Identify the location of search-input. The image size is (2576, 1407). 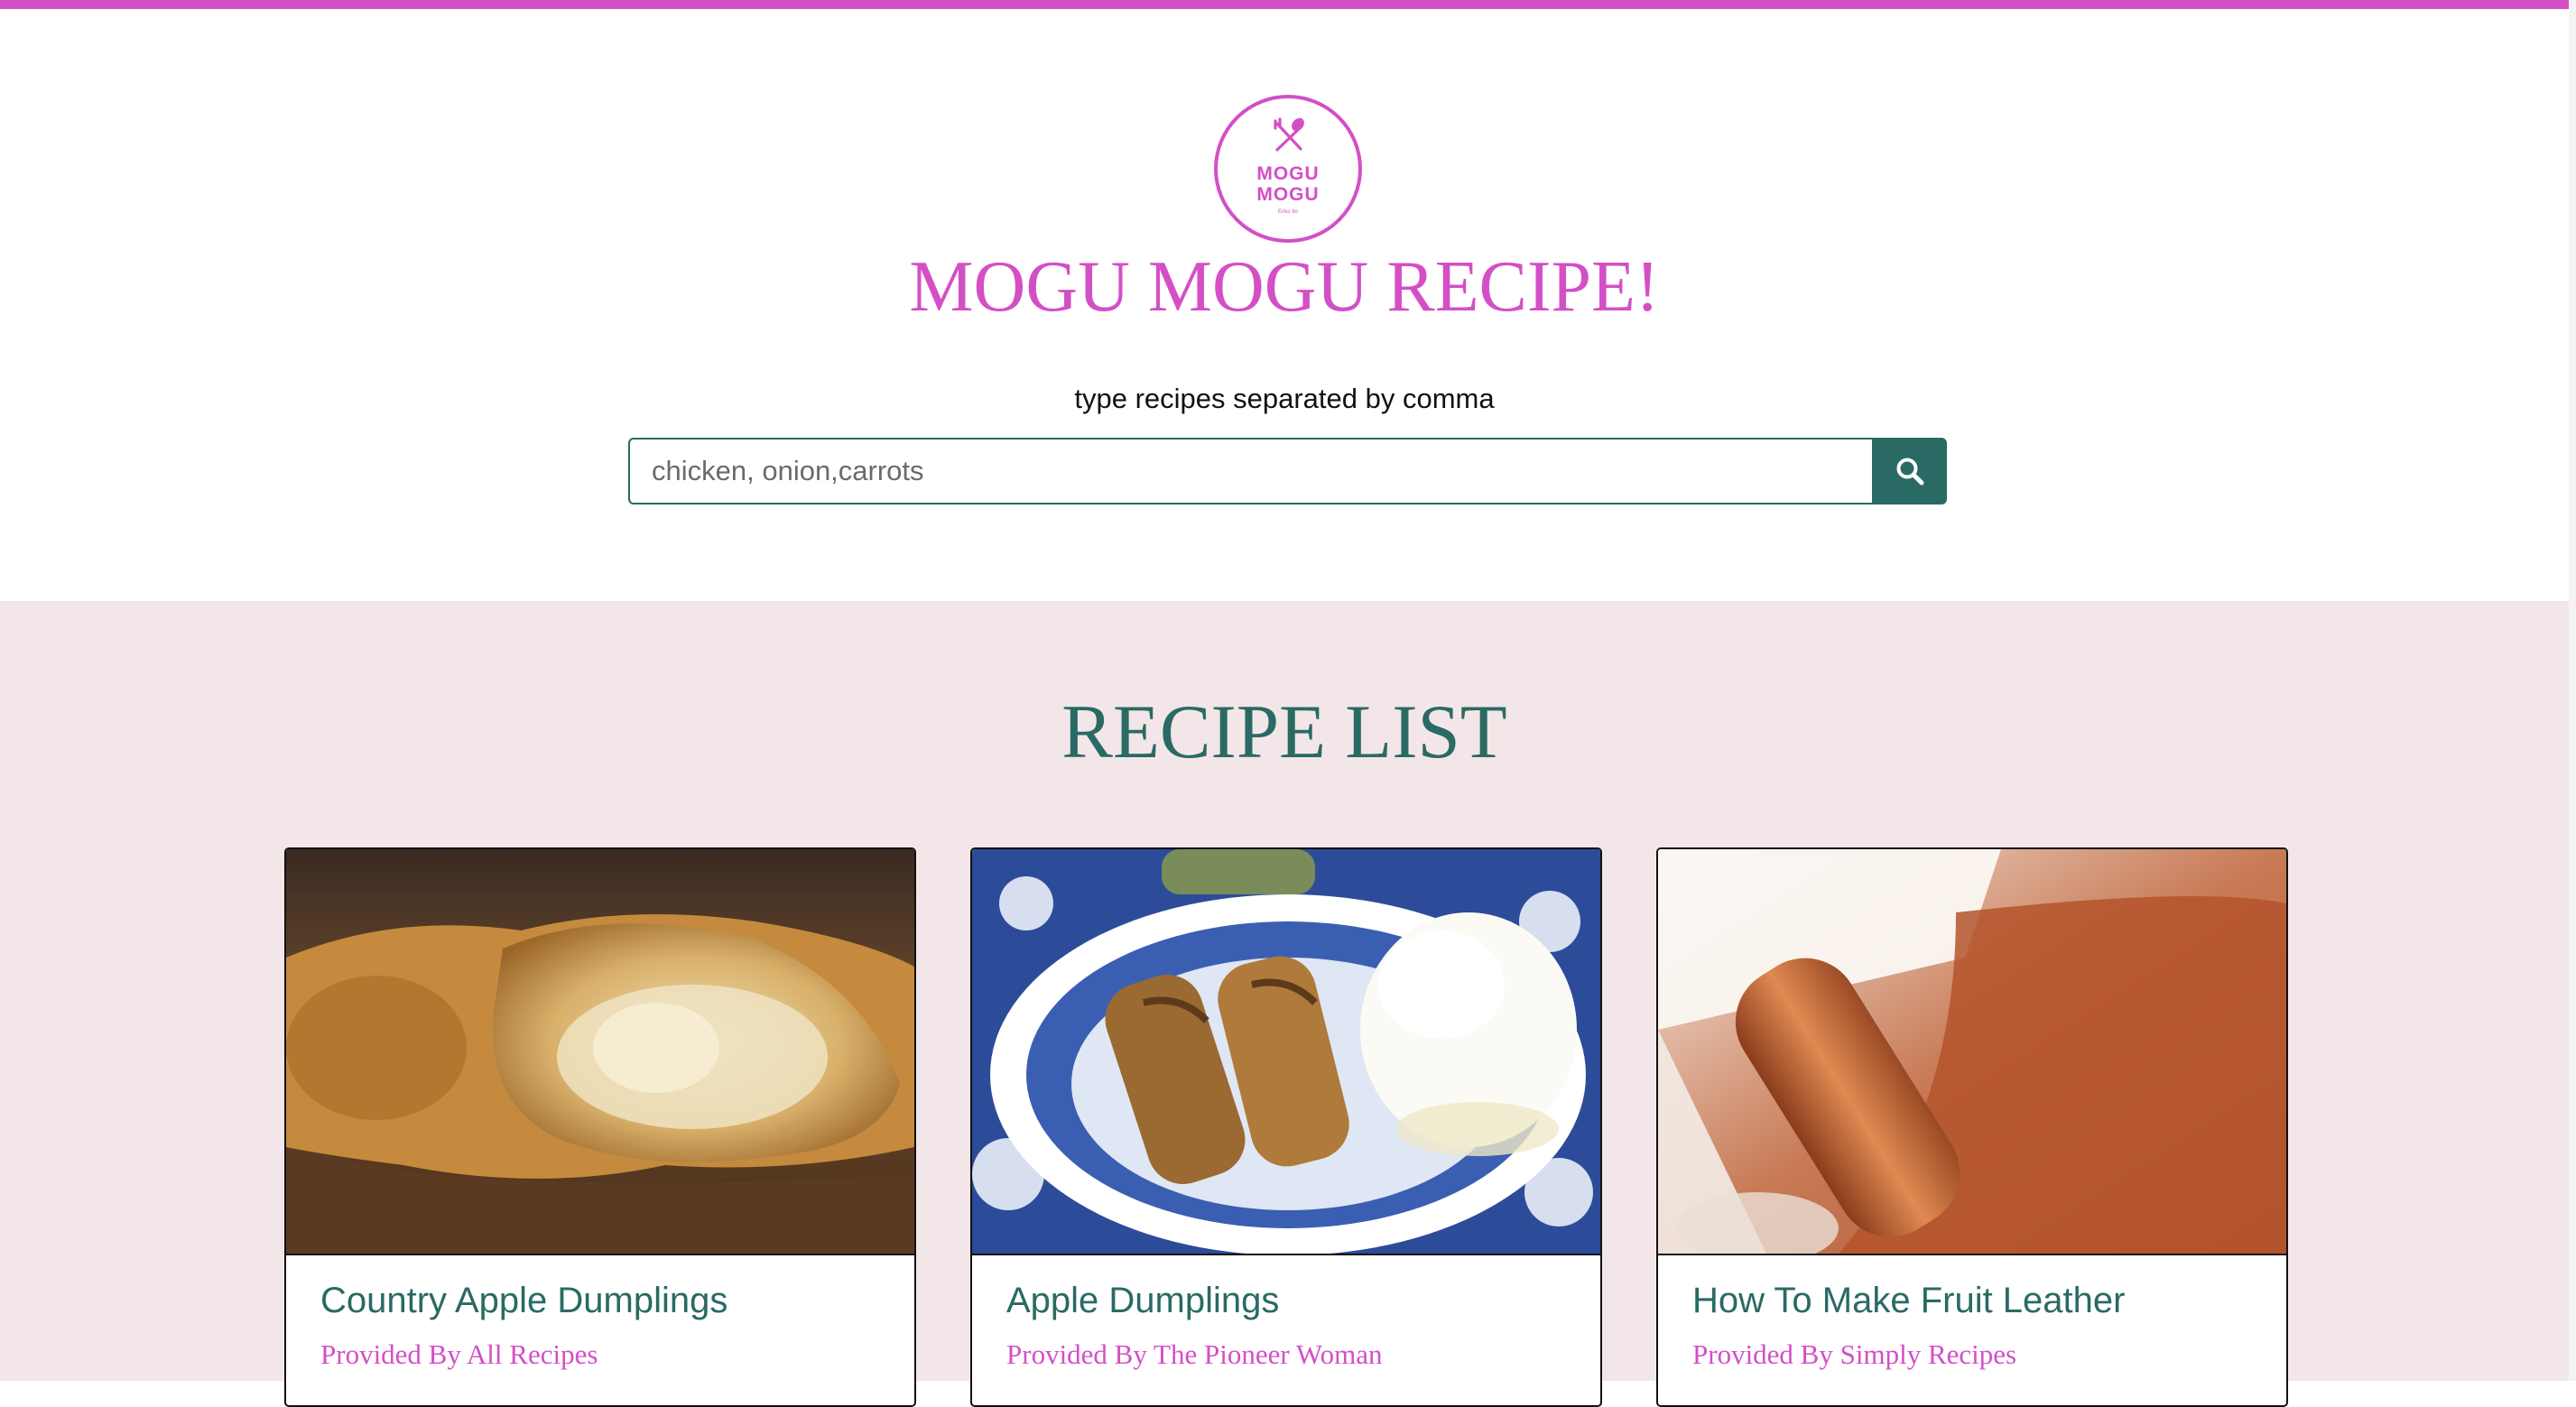
(1251, 471).